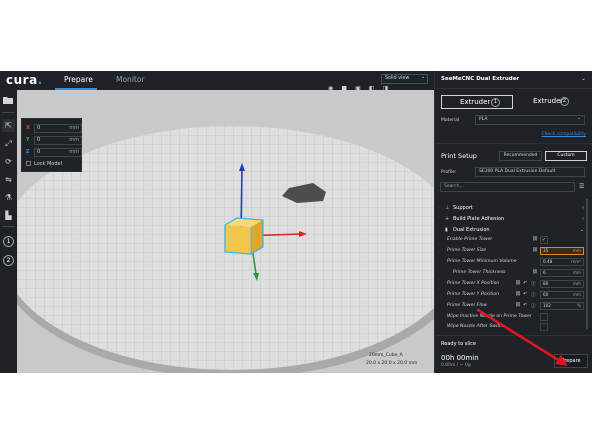 This screenshot has width=592, height=444. Describe the element at coordinates (8, 260) in the screenshot. I see `extruder-2-select-icon: 2` at that location.